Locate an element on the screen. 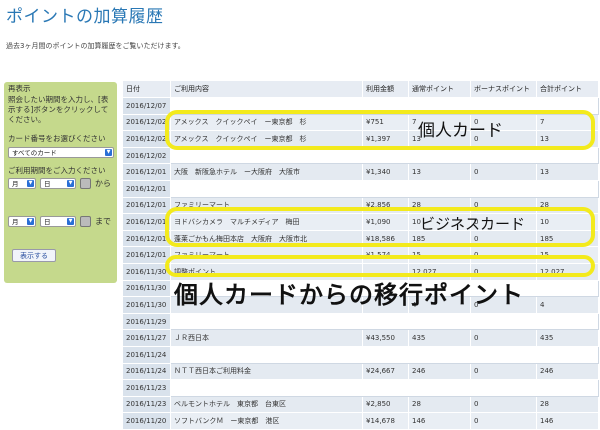 This screenshot has height=430, width=600. table-row: 2016/11/23 is located at coordinates (360, 388).